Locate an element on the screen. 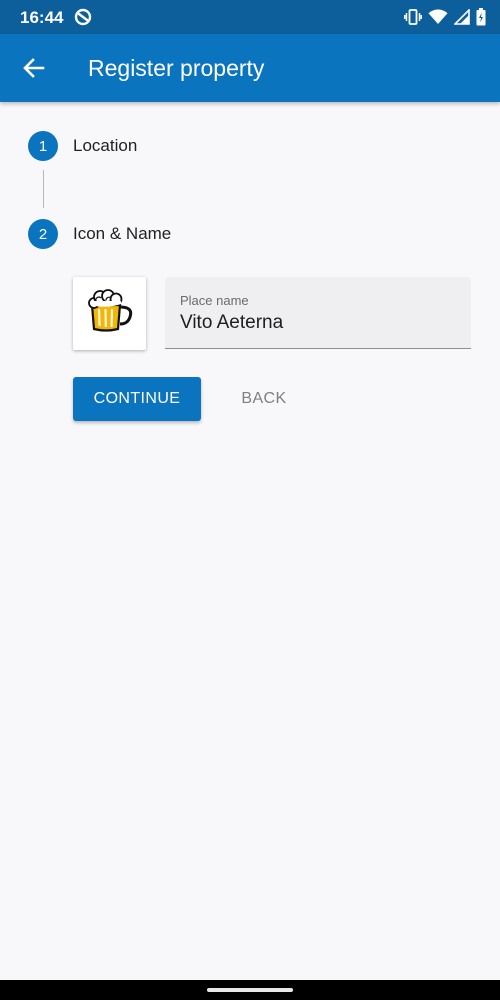 Image resolution: width=500 pixels, height=1000 pixels. app-bar: Register property is located at coordinates (250, 68).